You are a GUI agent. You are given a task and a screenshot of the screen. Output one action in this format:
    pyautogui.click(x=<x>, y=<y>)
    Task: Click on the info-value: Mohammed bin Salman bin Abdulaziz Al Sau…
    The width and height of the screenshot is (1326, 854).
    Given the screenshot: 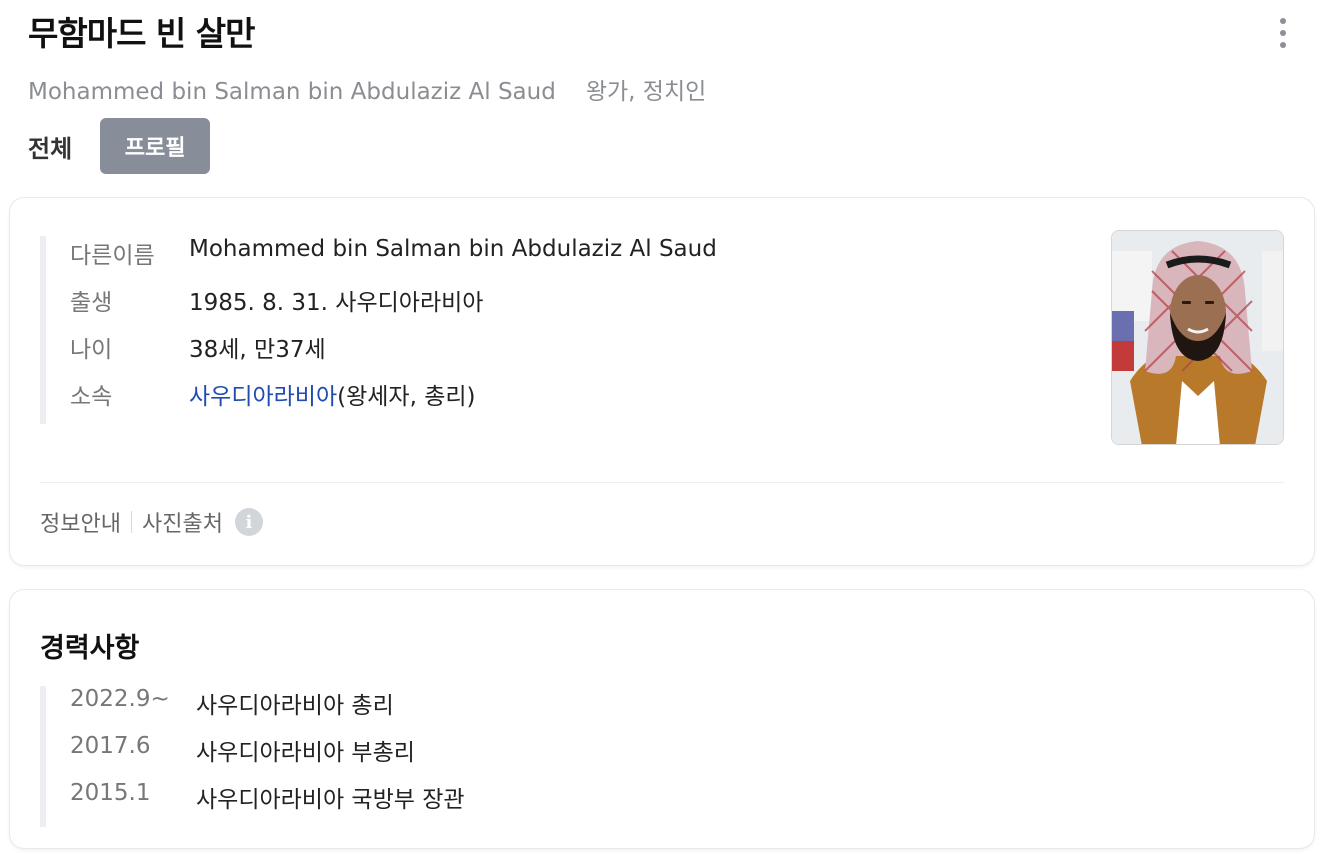 What is the action you would take?
    pyautogui.click(x=453, y=249)
    